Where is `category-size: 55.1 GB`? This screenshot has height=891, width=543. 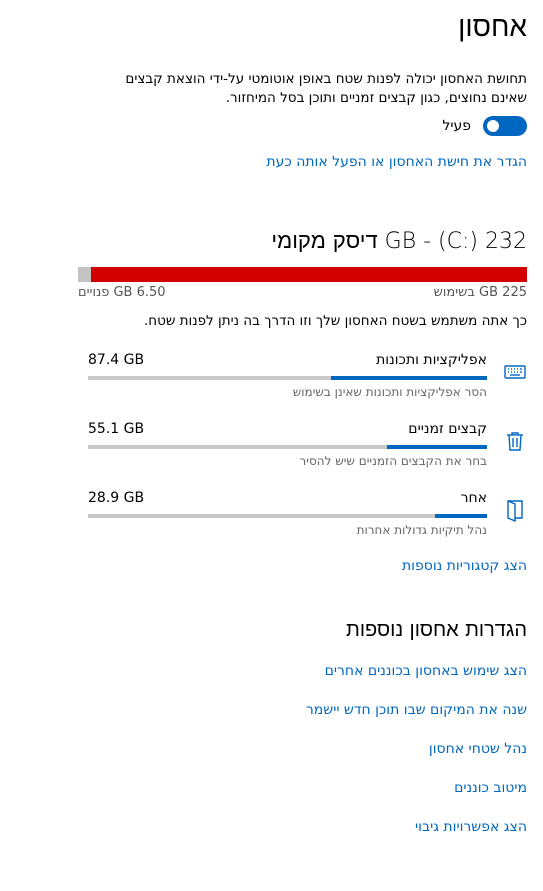
category-size: 55.1 GB is located at coordinates (116, 429).